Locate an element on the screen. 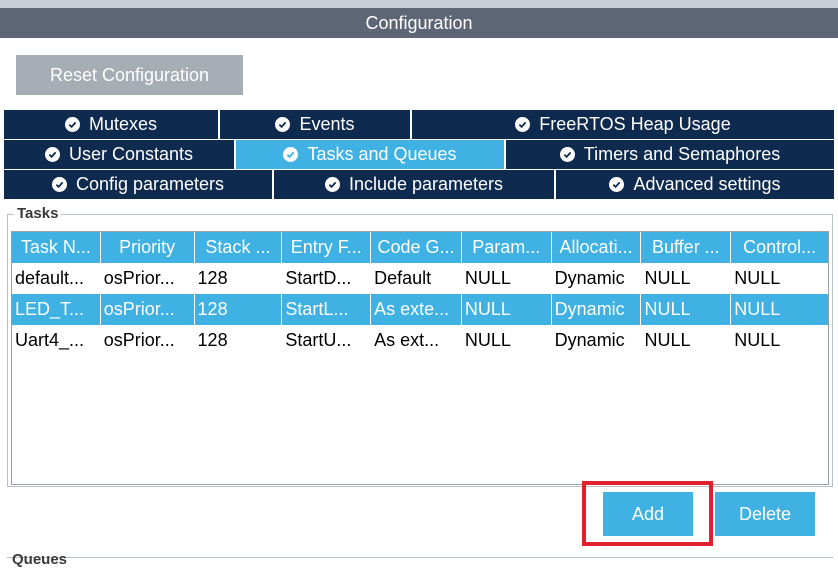 Image resolution: width=838 pixels, height=569 pixels. tab-freertos-heap-usage: FreeRTOS Heap Usage is located at coordinates (623, 124).